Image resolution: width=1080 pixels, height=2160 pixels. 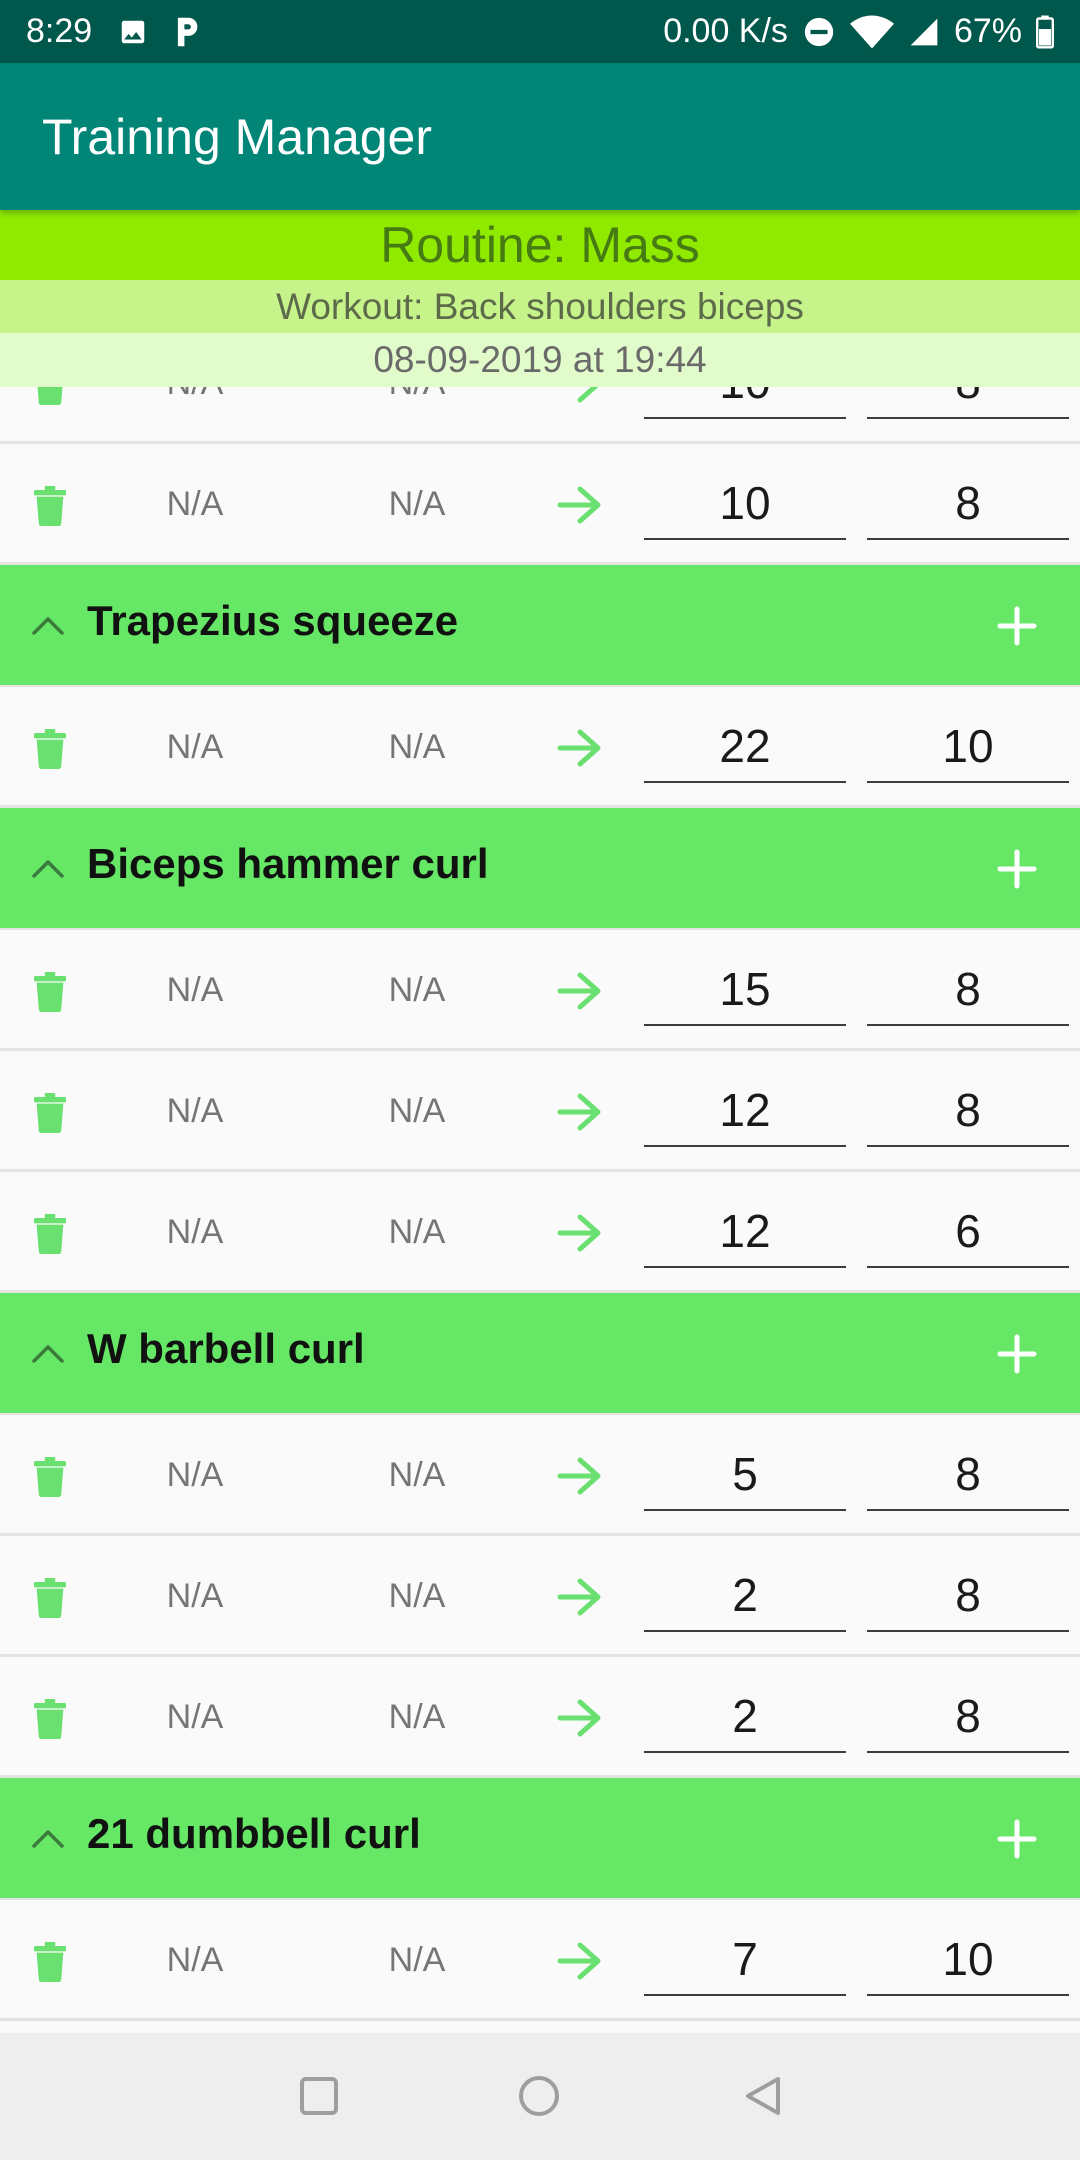 What do you see at coordinates (133, 32) in the screenshot?
I see `image-icon` at bounding box center [133, 32].